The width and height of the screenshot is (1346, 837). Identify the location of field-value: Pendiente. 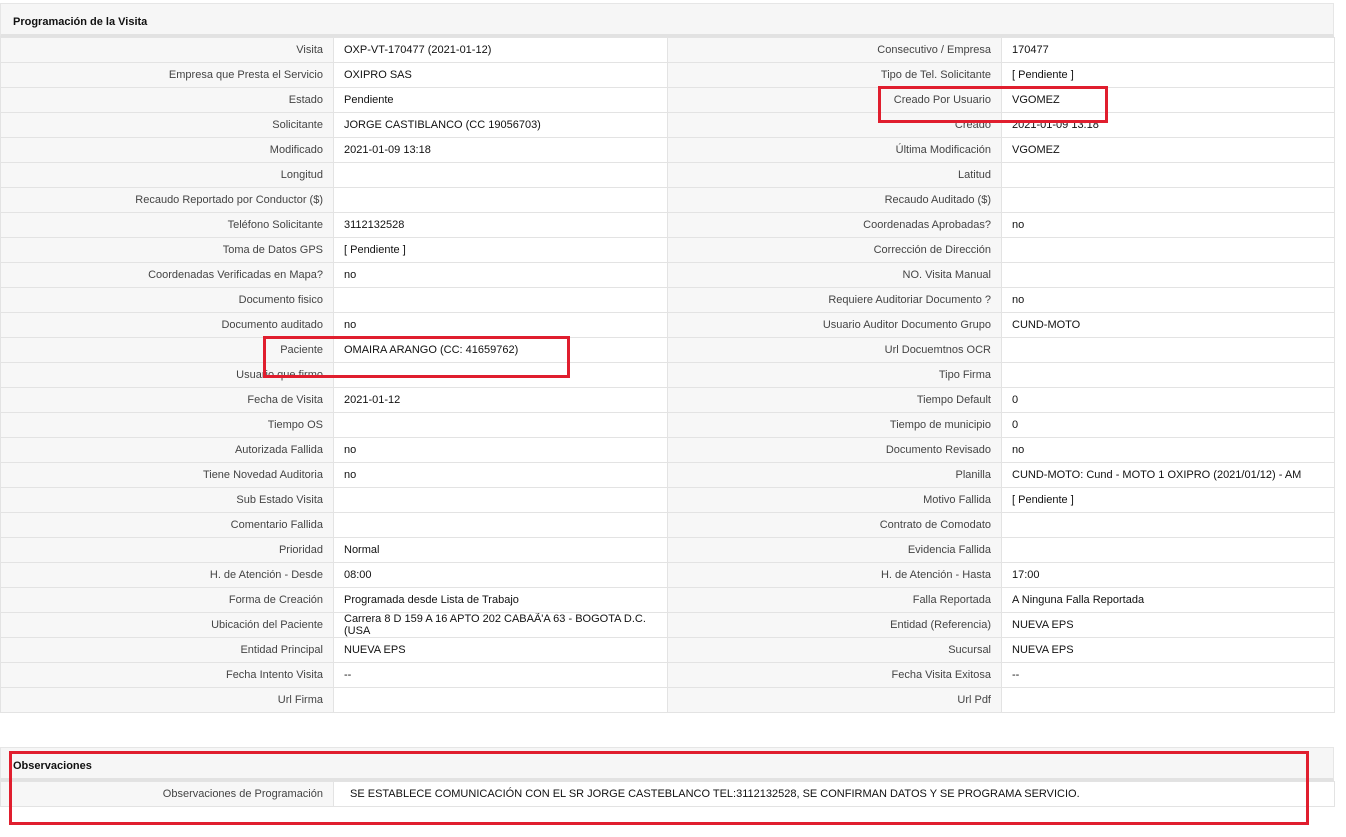
(500, 100).